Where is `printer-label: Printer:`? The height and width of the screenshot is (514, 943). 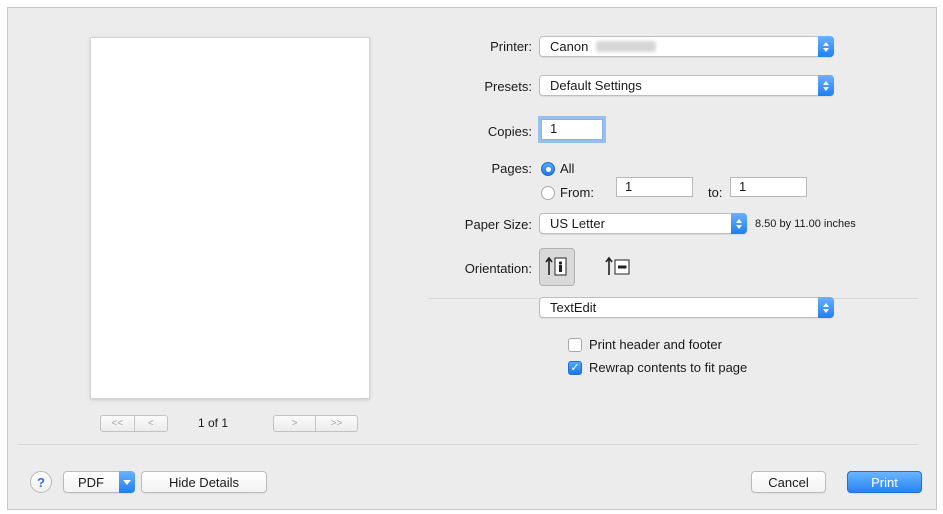
printer-label: Printer: is located at coordinates (511, 46).